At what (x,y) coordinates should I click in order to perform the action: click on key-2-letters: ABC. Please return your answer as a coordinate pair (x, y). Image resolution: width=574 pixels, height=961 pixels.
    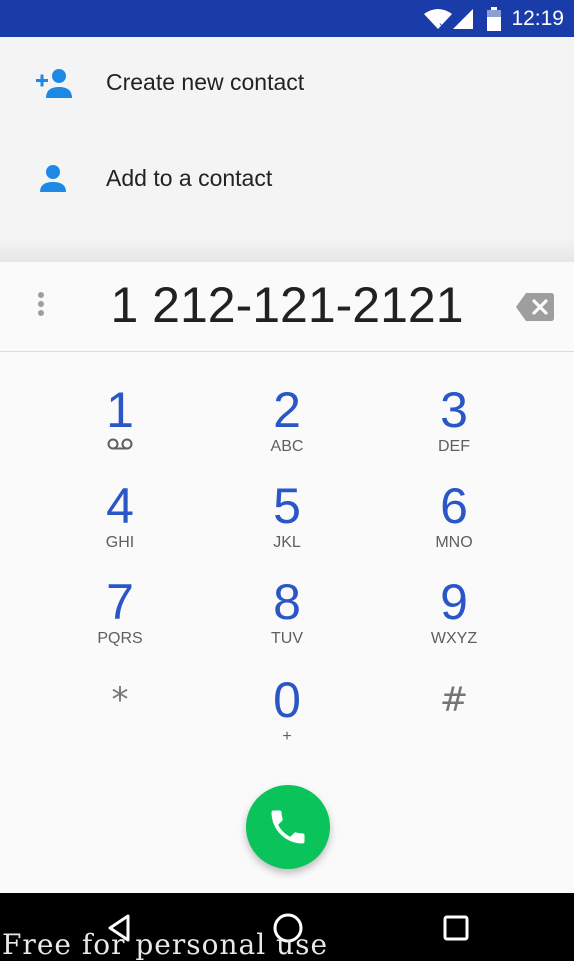
    Looking at the image, I should click on (287, 446).